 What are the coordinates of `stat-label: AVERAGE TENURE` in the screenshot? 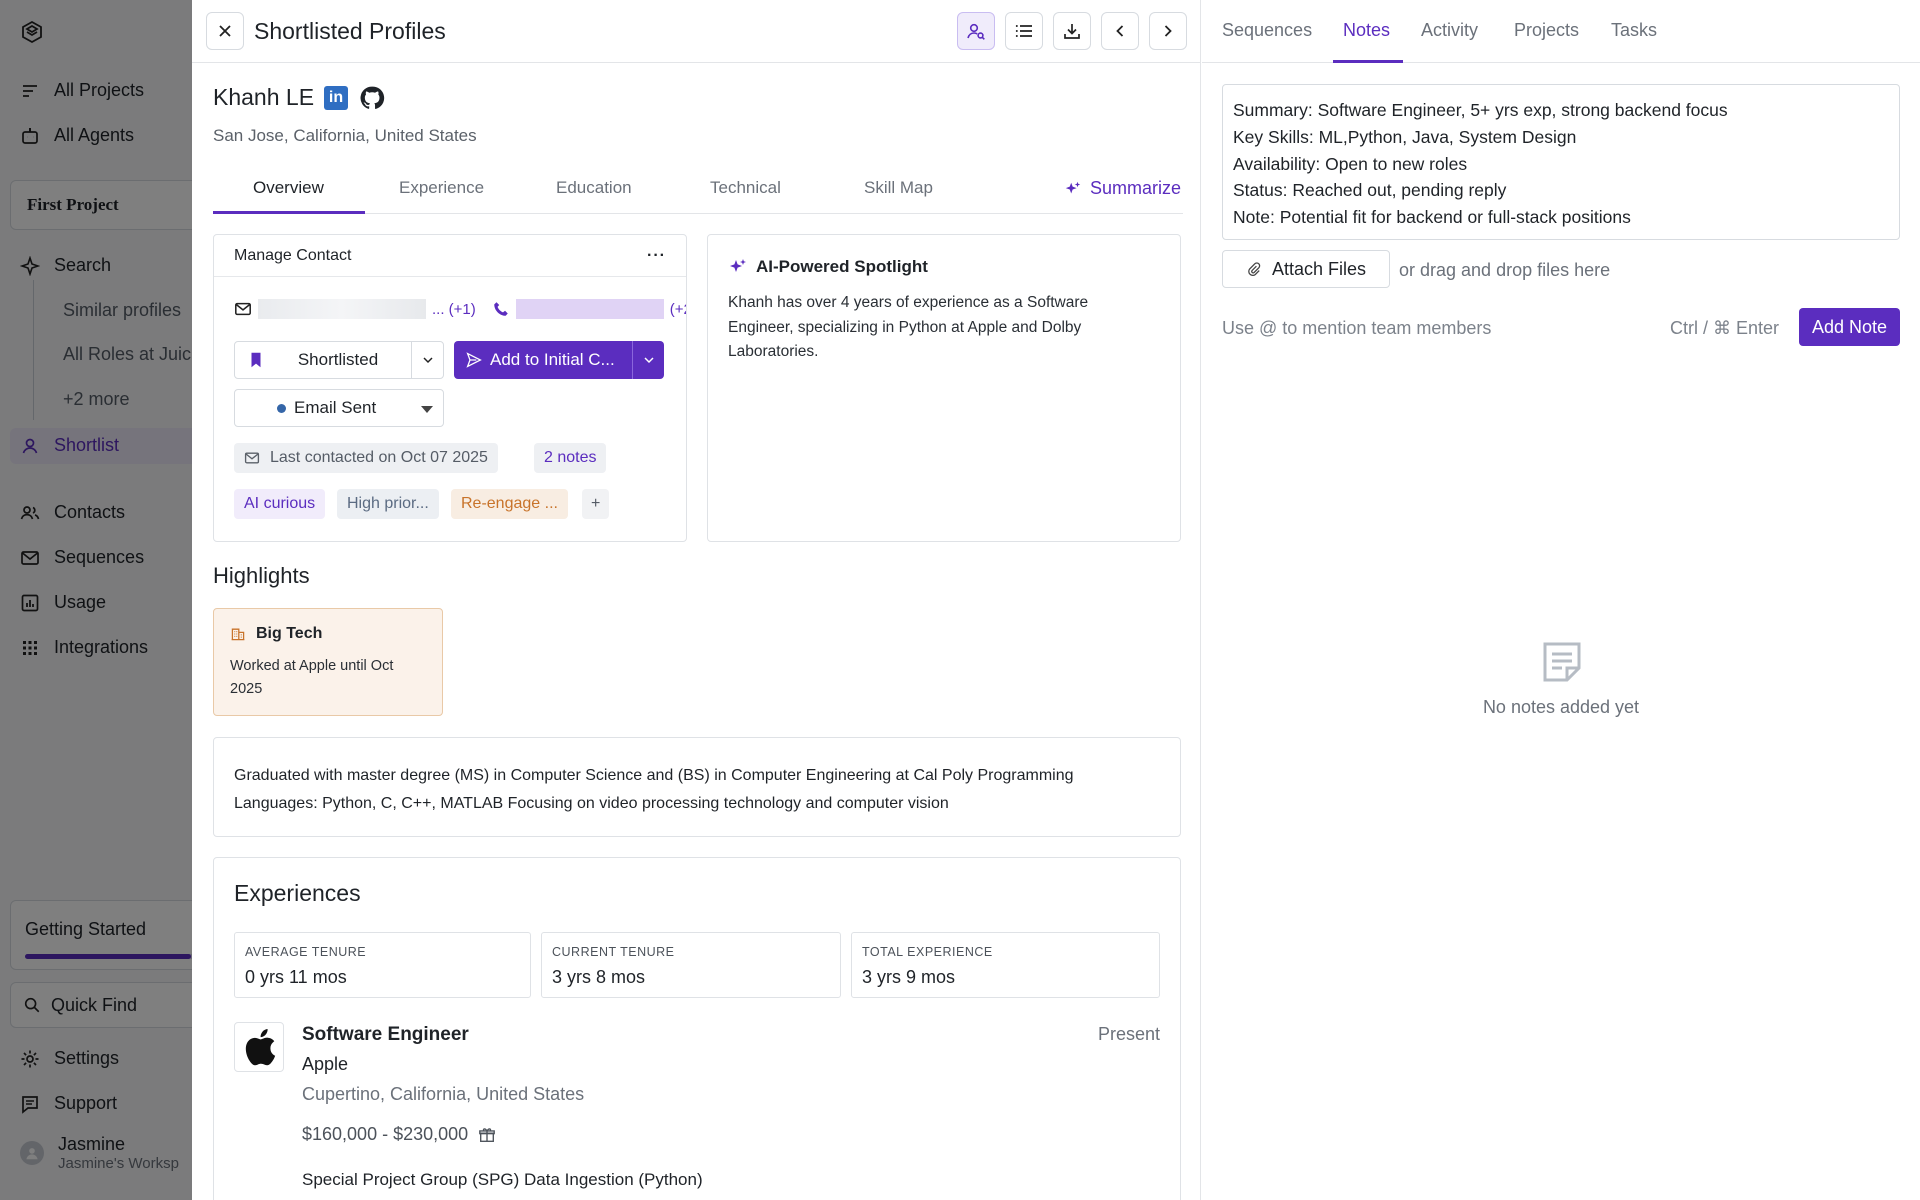 It's located at (306, 952).